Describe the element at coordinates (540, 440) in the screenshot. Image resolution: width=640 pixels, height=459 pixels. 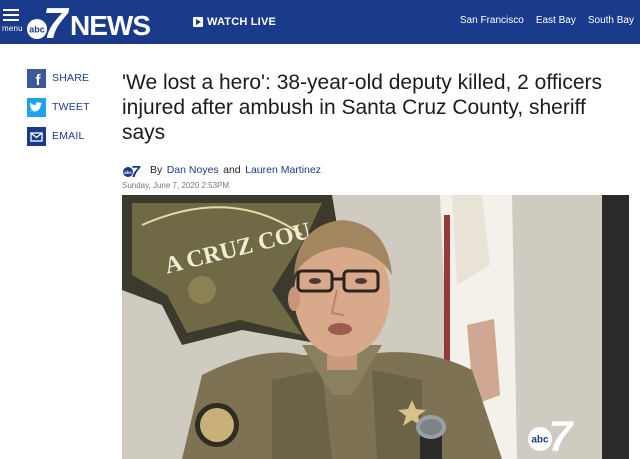
I see `watermark-network: abc` at that location.